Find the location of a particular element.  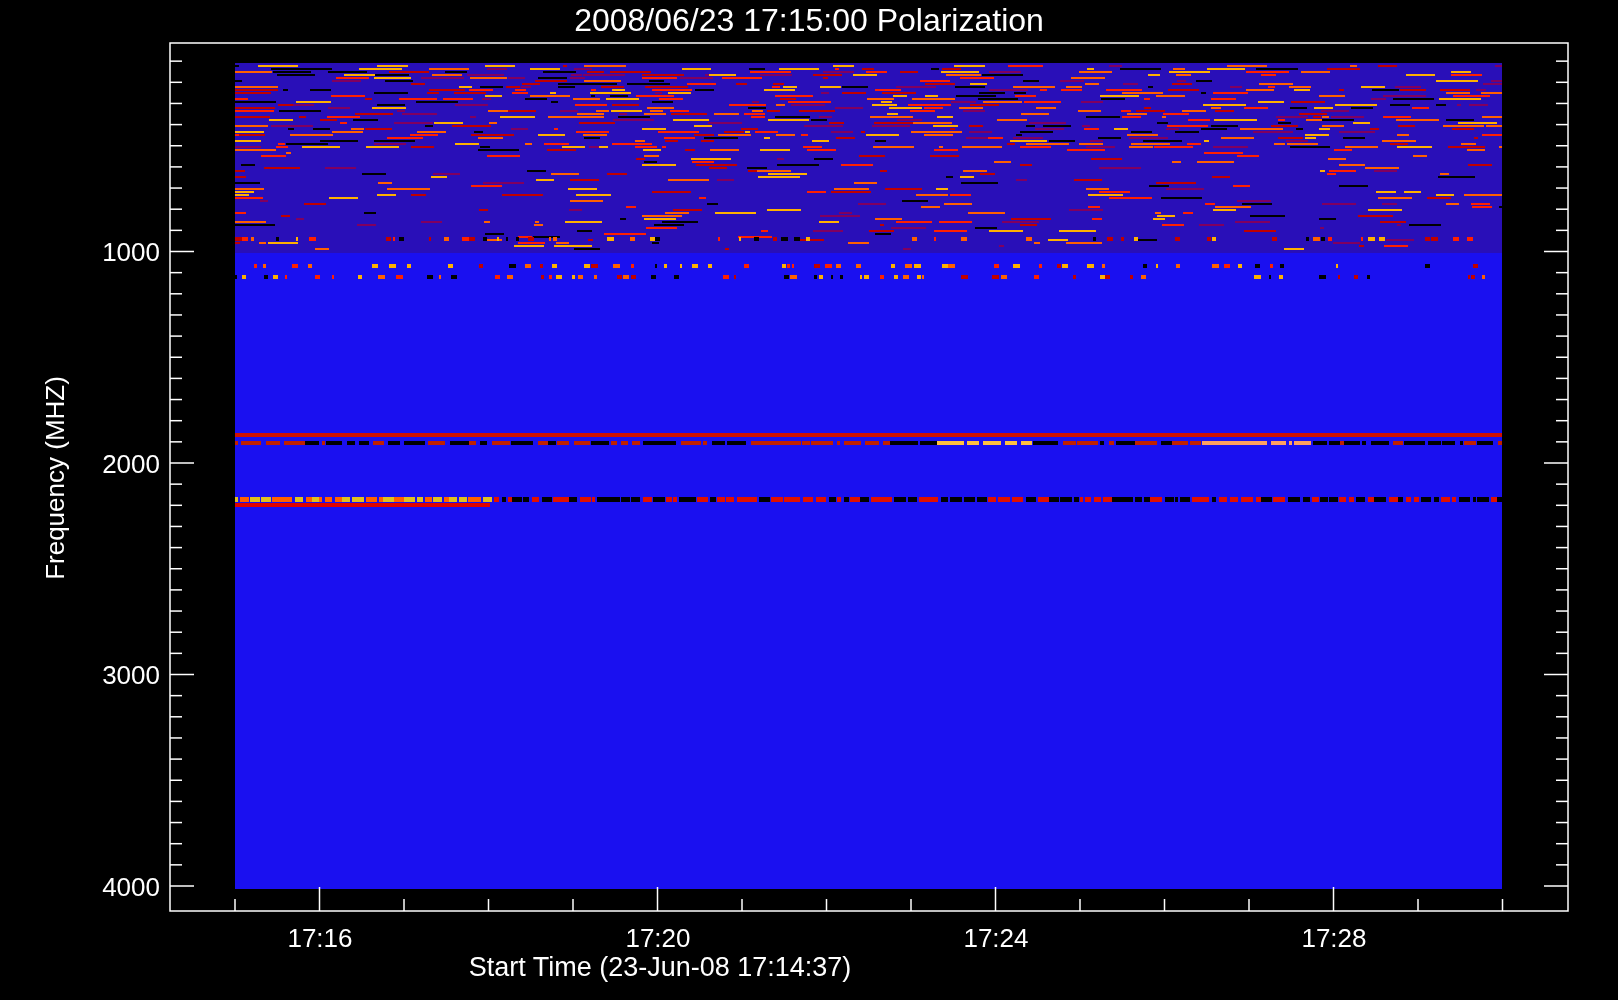

x-axis-label: Start Time (23-Jun-08 17:14:37) is located at coordinates (660, 967).